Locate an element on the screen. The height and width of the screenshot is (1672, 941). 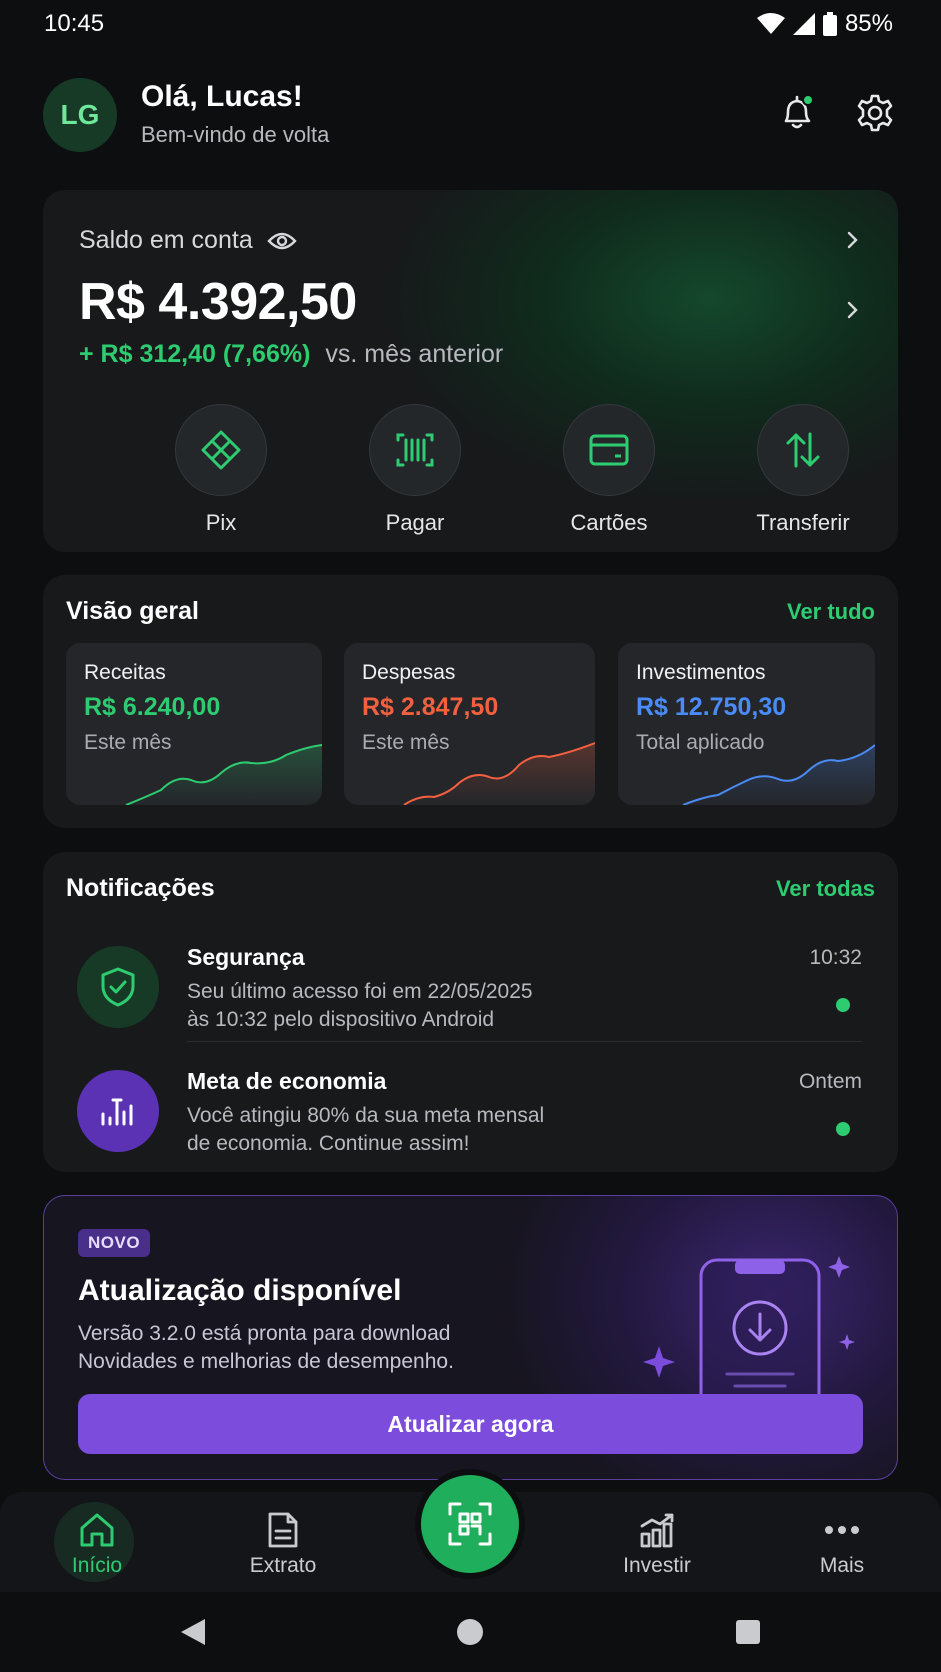
notification-body-line: Você atingiu 80% da sua meta mensal is located at coordinates (366, 1115).